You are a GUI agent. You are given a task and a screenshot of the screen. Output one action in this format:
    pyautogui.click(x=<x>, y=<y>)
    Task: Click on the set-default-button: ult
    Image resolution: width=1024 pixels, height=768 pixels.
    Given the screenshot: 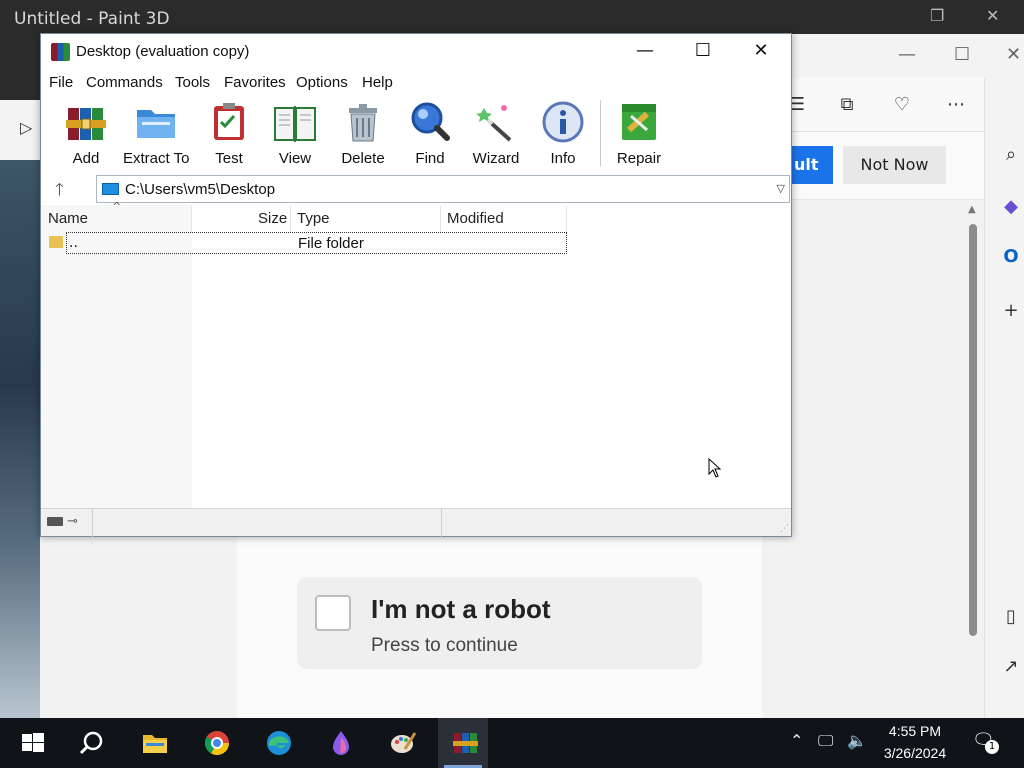 What is the action you would take?
    pyautogui.click(x=812, y=165)
    